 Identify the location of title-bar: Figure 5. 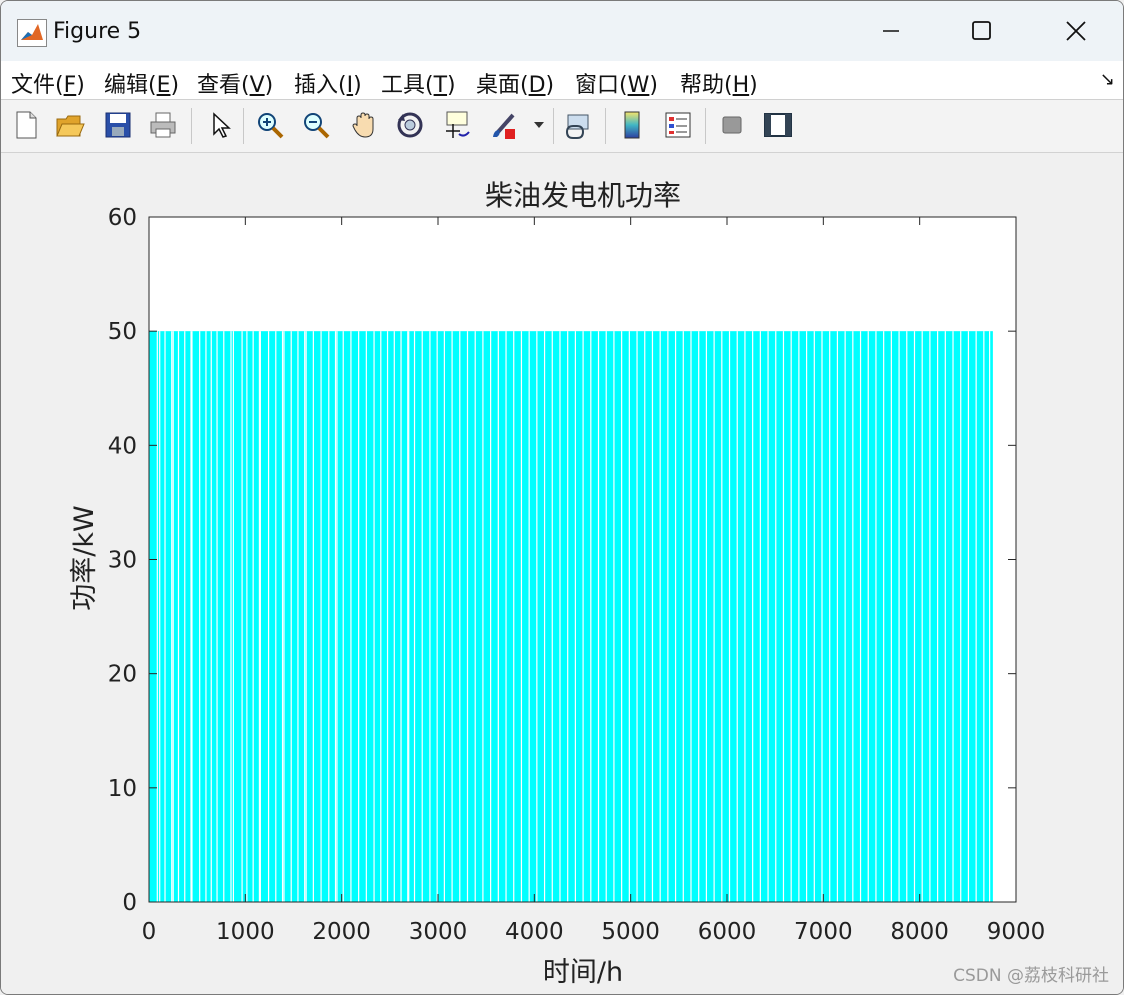
(562, 31).